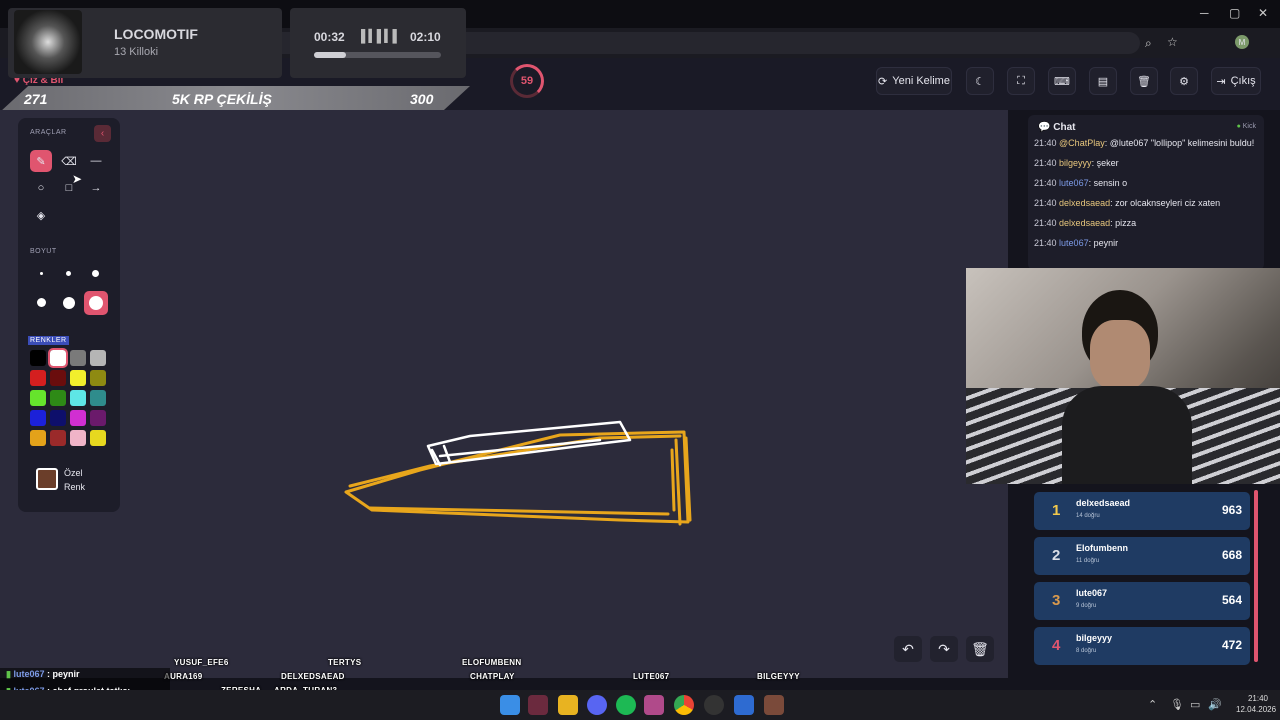  Describe the element at coordinates (1195, 704) in the screenshot. I see `display-icon: ▭` at that location.